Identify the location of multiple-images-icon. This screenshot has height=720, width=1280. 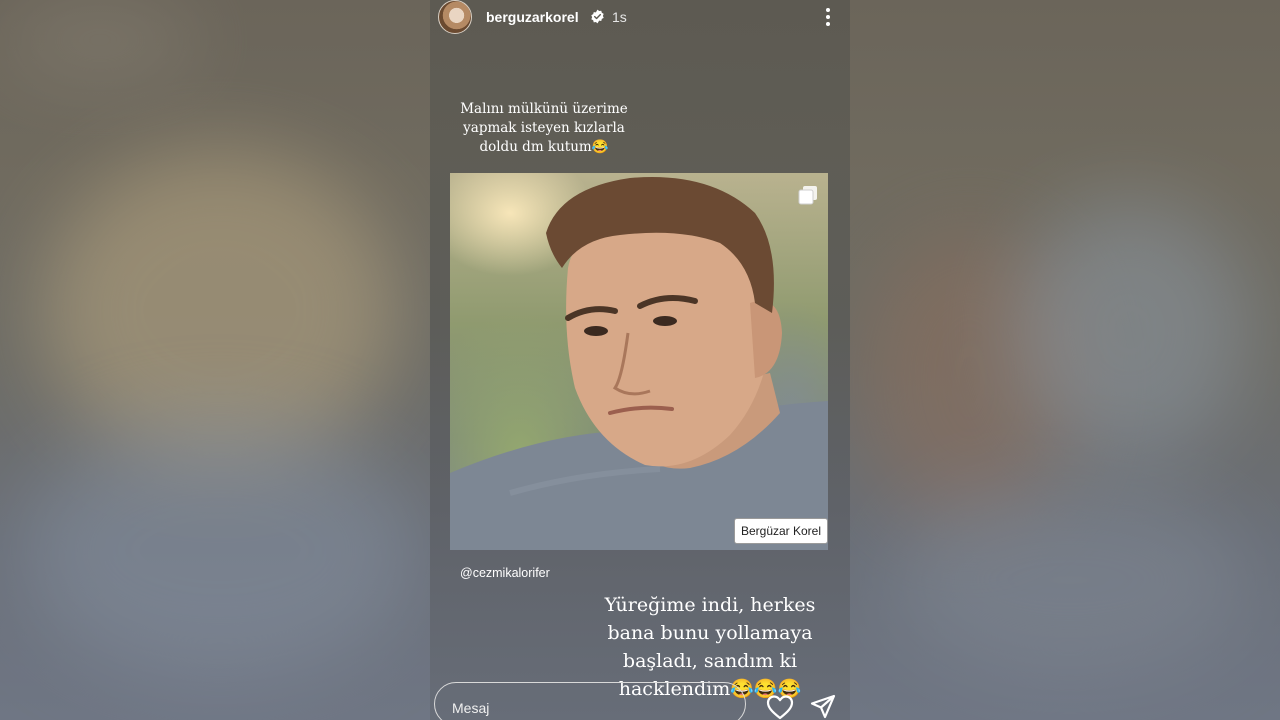
(807, 195).